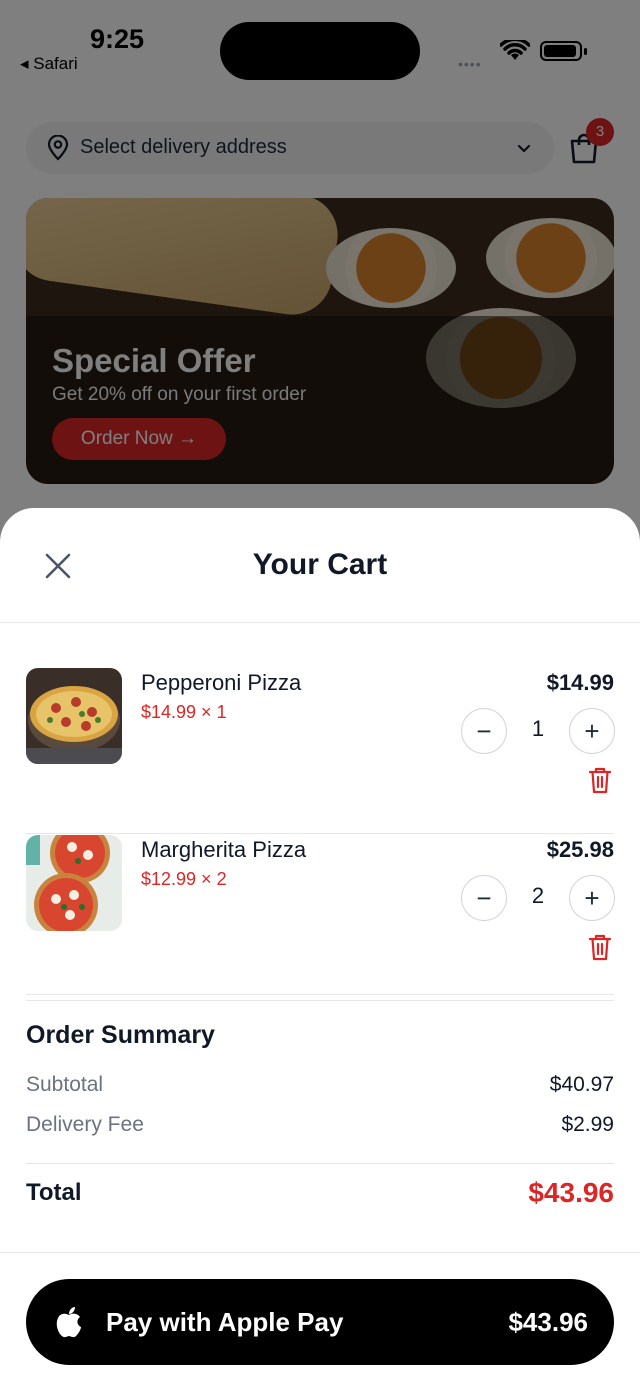  What do you see at coordinates (580, 682) in the screenshot?
I see `item-total-price: $14.99` at bounding box center [580, 682].